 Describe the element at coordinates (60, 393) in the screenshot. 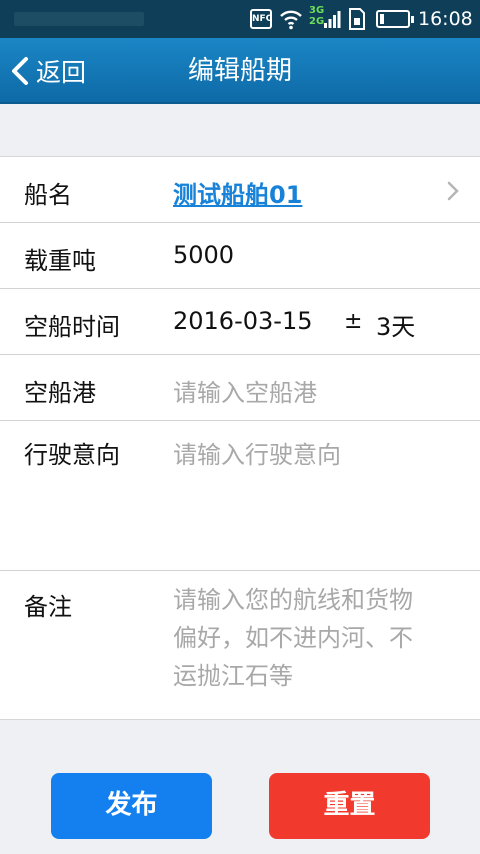

I see `empty-port-label: 空船港` at that location.